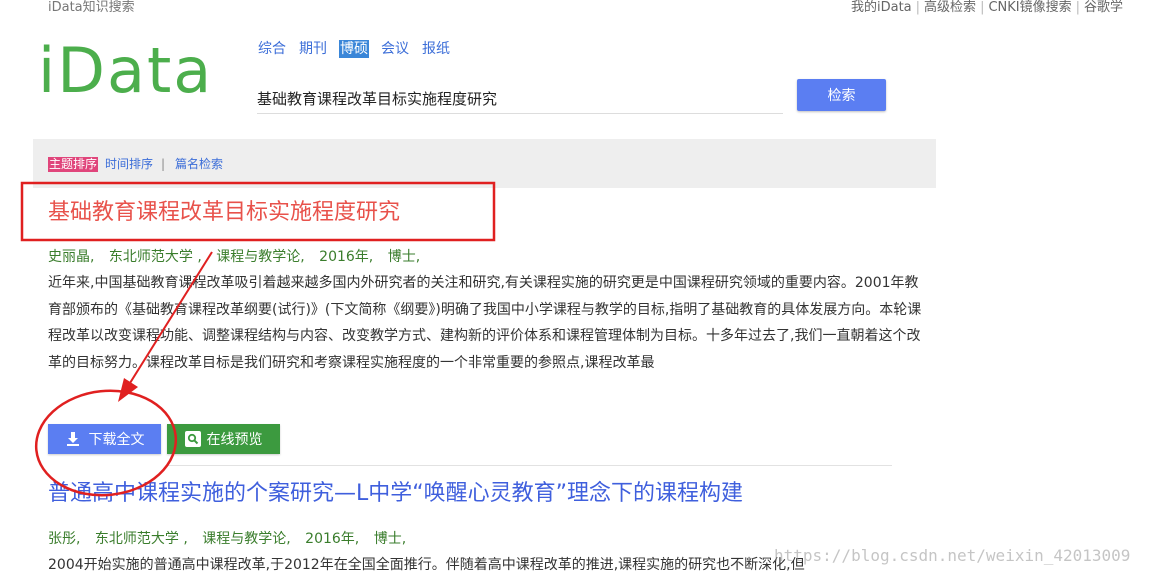 This screenshot has width=1154, height=576. What do you see at coordinates (952, 555) in the screenshot?
I see `watermark: https://blog.csdn.net/weixin_42013009` at bounding box center [952, 555].